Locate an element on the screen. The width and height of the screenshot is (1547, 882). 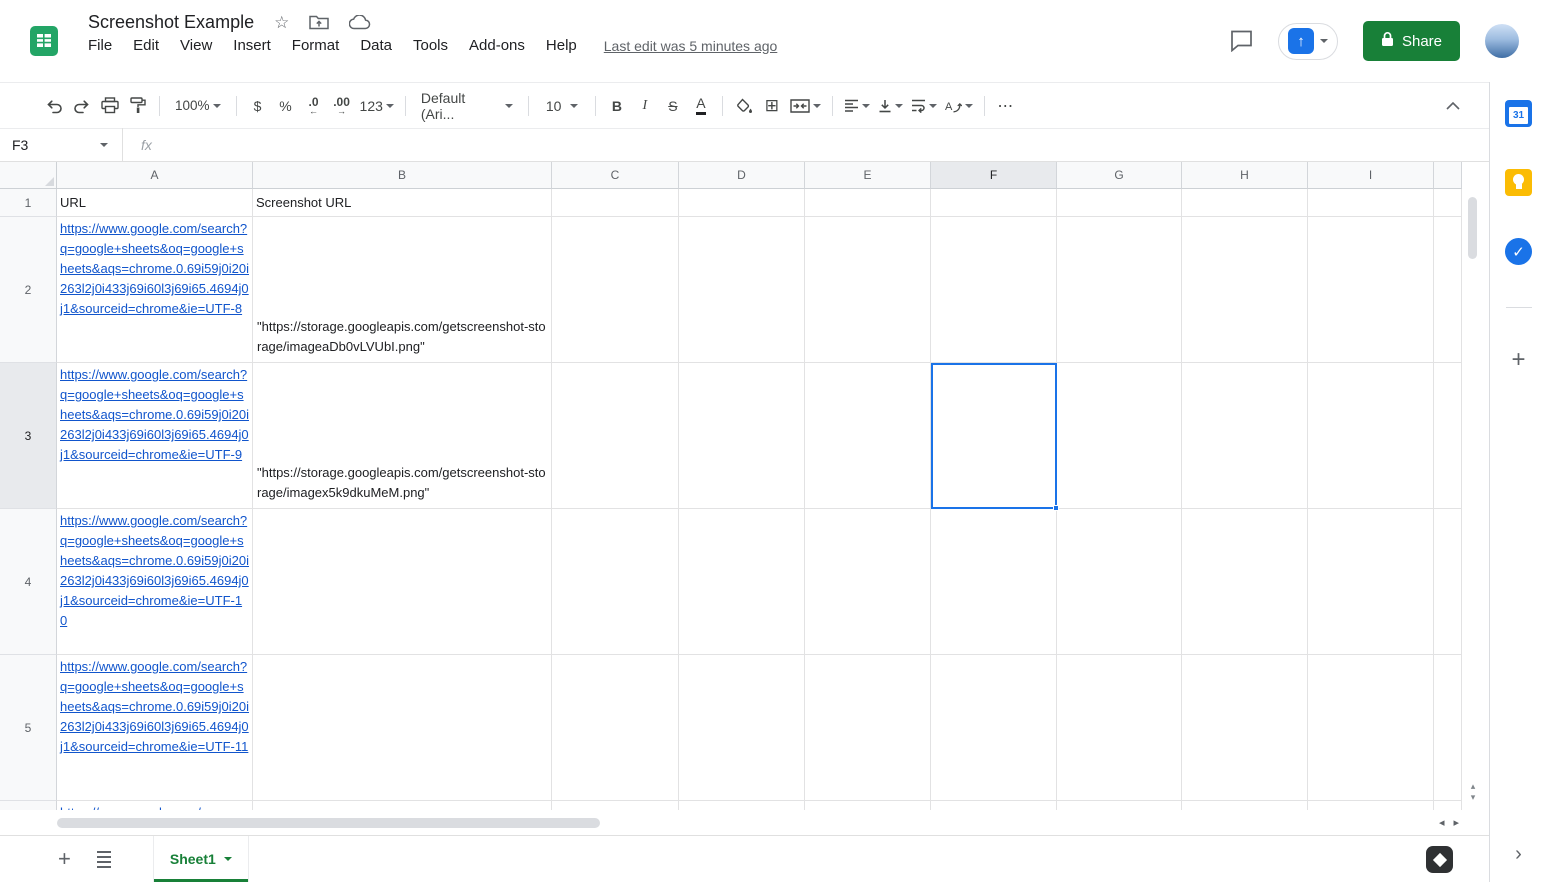
fill-color-icon is located at coordinates (744, 106).